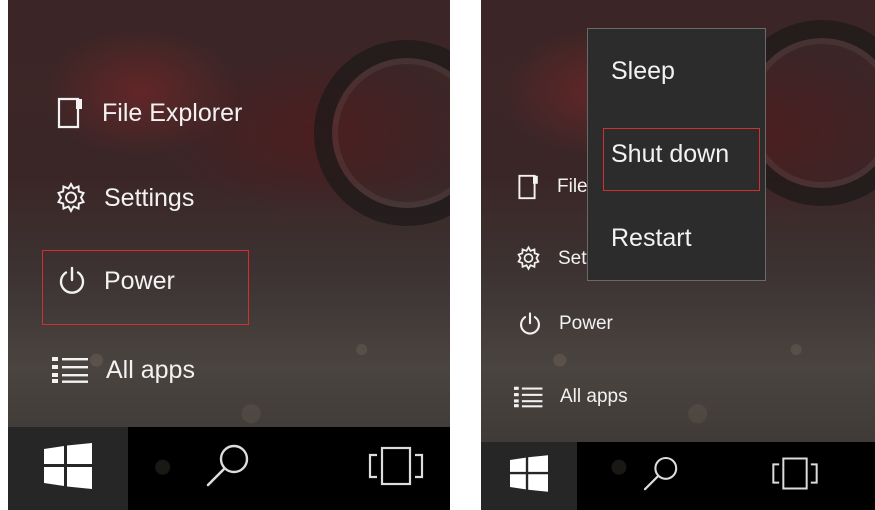 The height and width of the screenshot is (510, 875). Describe the element at coordinates (586, 323) in the screenshot. I see `menu-item-label: Power` at that location.